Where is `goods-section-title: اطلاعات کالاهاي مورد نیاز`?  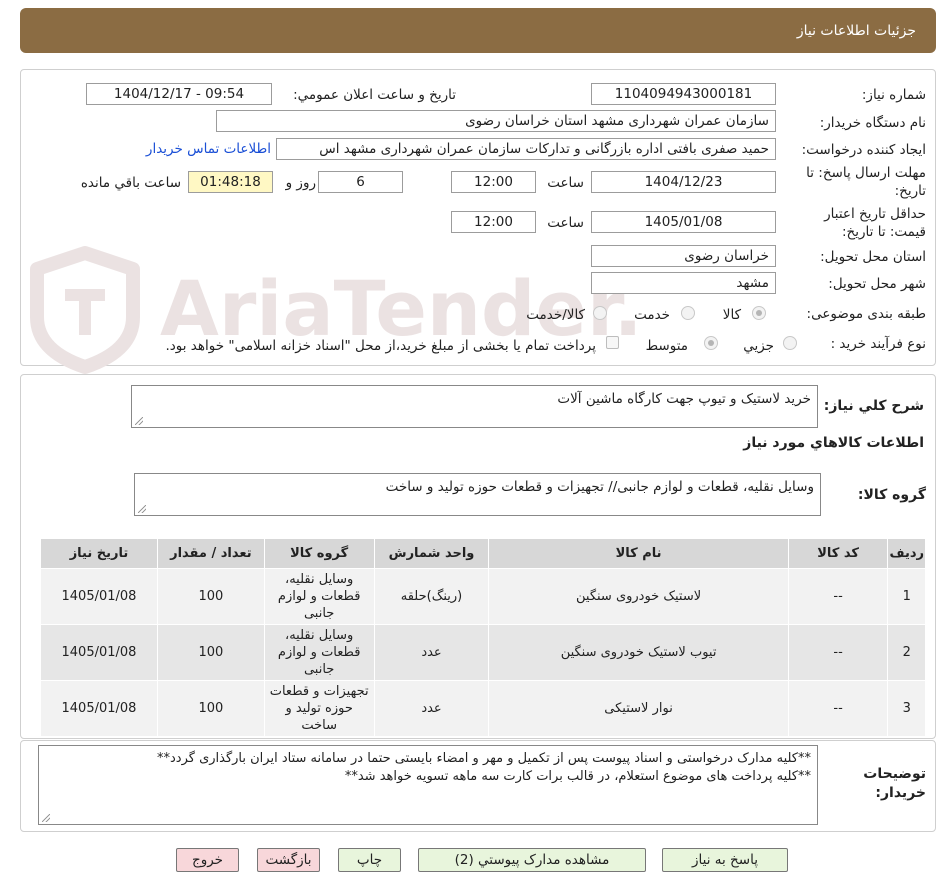 goods-section-title: اطلاعات کالاهاي مورد نیاز is located at coordinates (833, 443).